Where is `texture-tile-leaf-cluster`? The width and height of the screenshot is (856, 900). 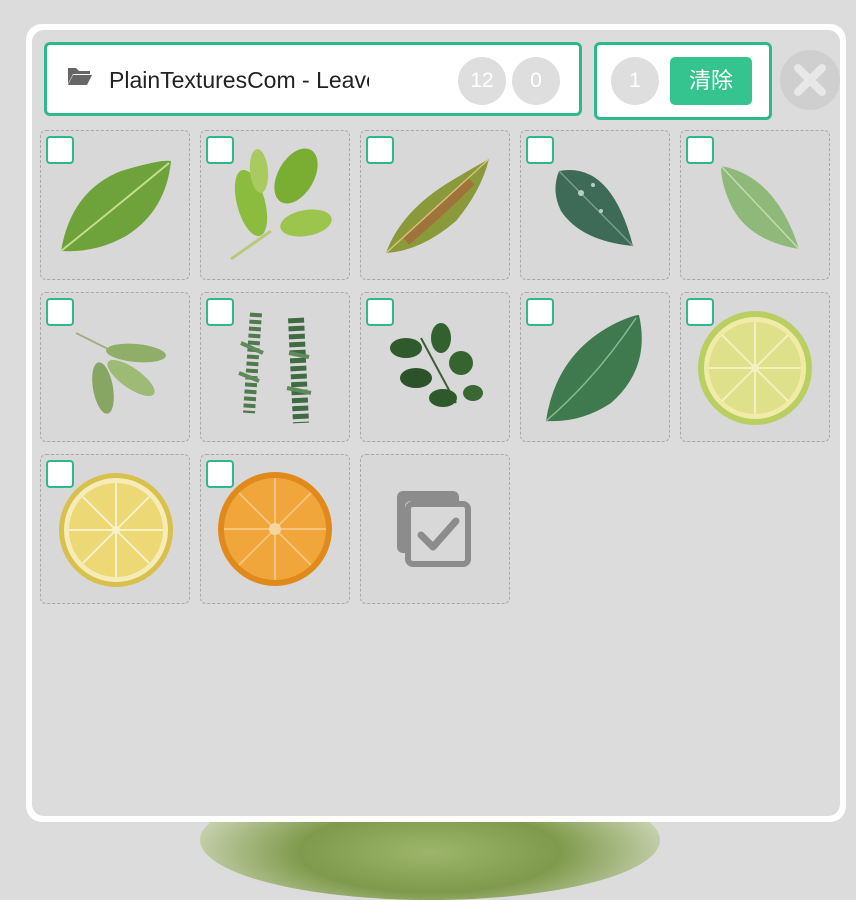
texture-tile-leaf-cluster is located at coordinates (275, 205).